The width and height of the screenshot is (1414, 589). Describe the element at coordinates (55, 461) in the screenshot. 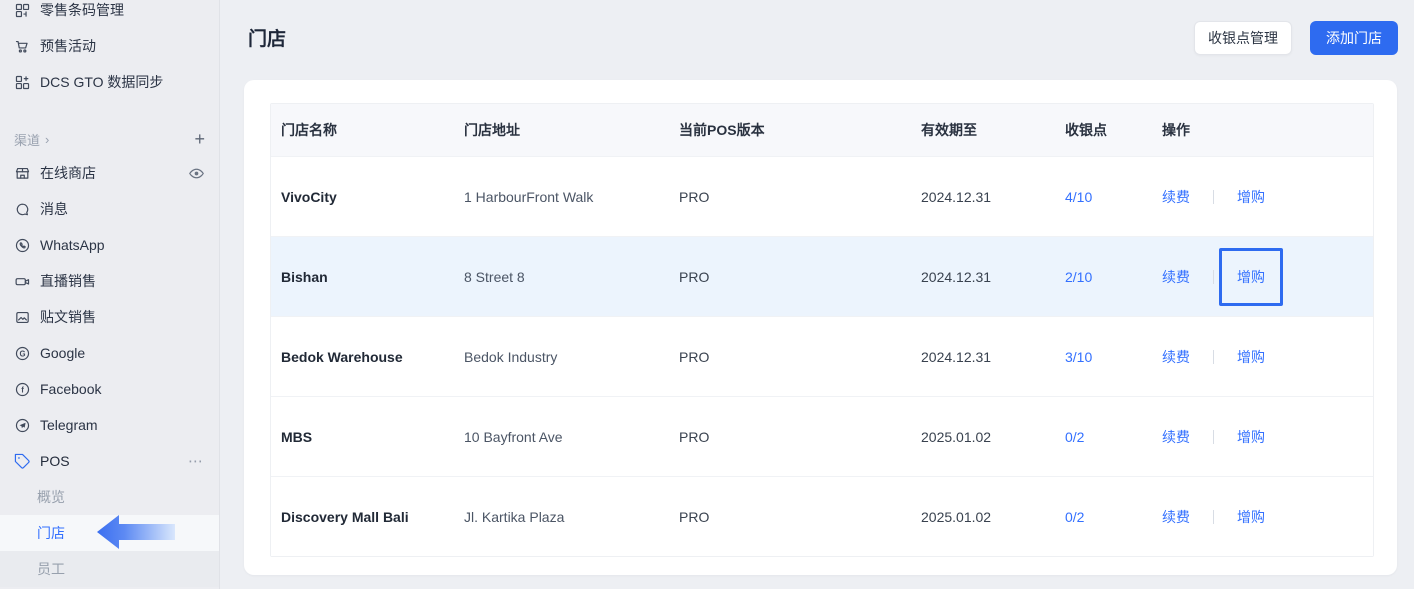

I see `sidebar-item-label: POS` at that location.